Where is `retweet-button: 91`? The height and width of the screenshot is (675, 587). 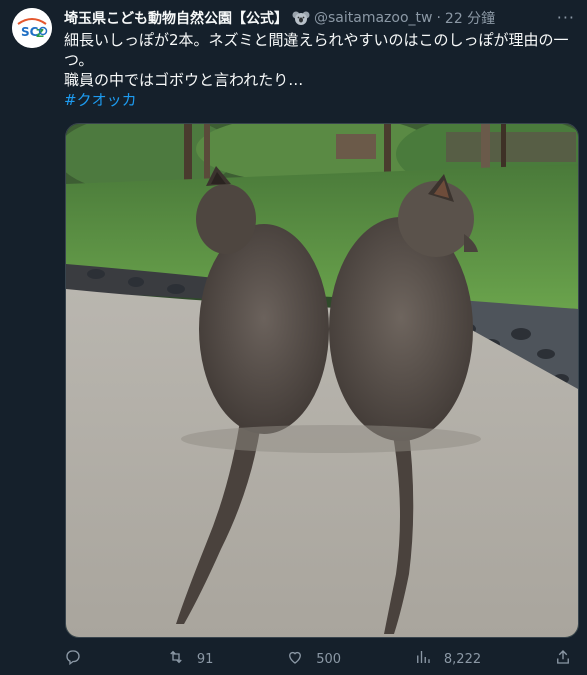 retweet-button: 91 is located at coordinates (190, 659).